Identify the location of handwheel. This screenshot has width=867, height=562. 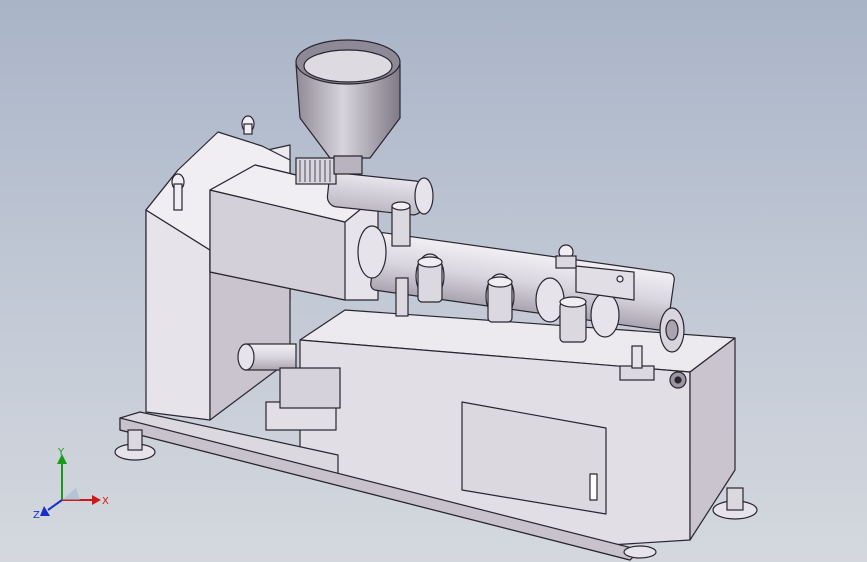
(678, 380).